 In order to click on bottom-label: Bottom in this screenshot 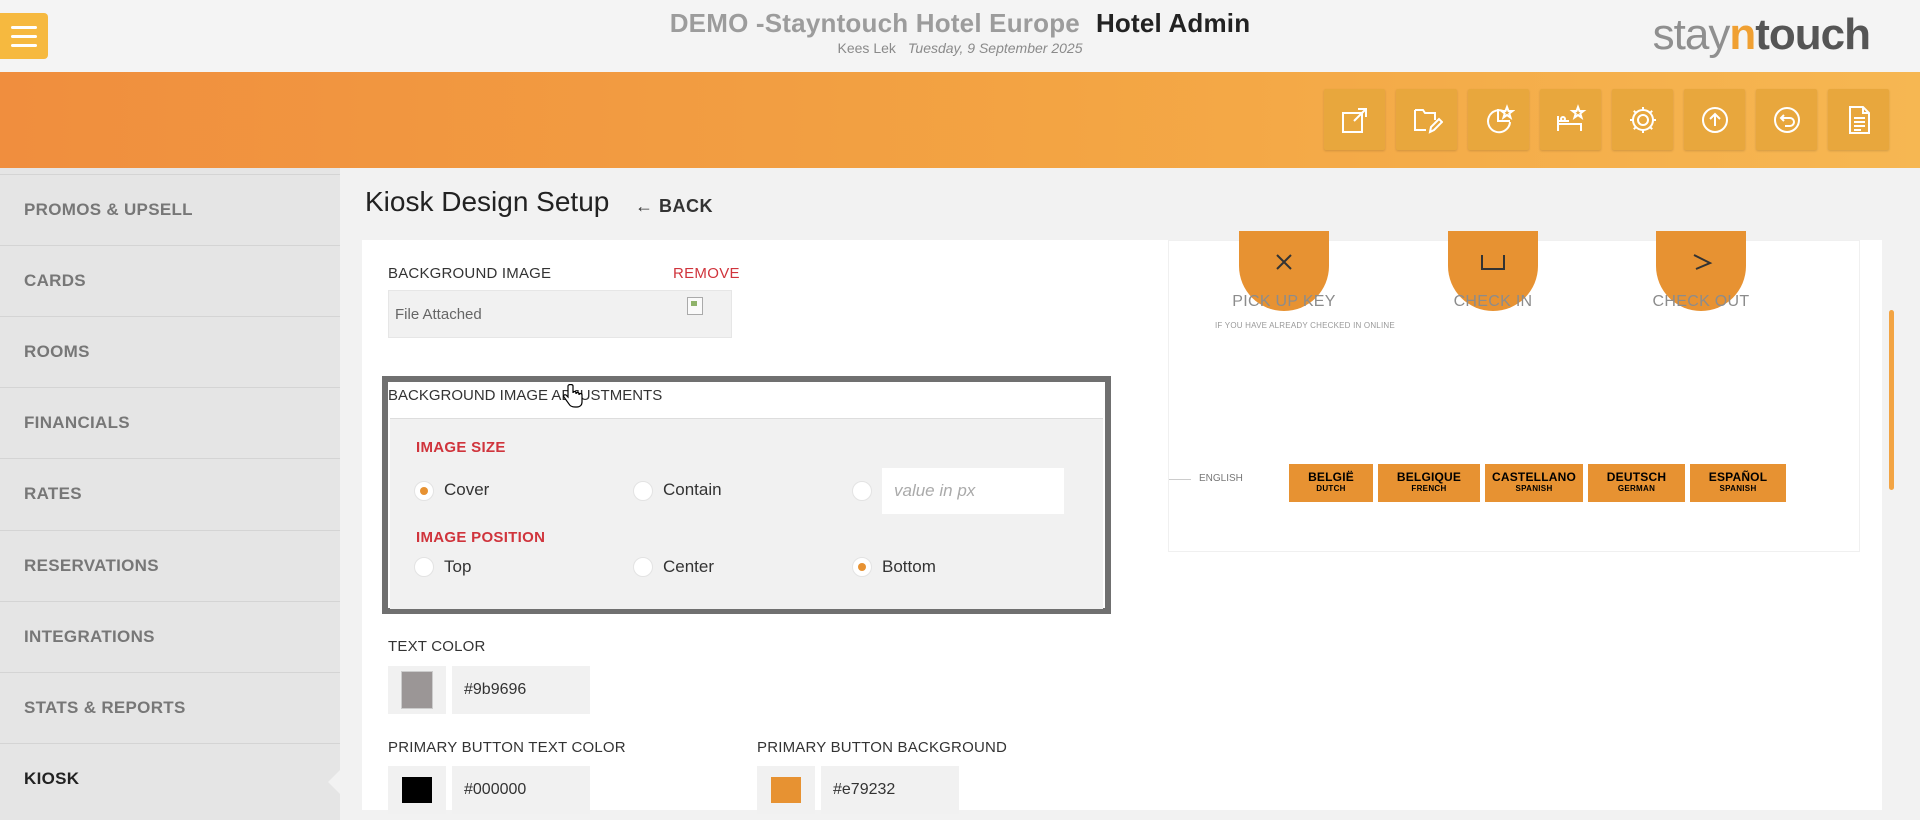, I will do `click(909, 566)`.